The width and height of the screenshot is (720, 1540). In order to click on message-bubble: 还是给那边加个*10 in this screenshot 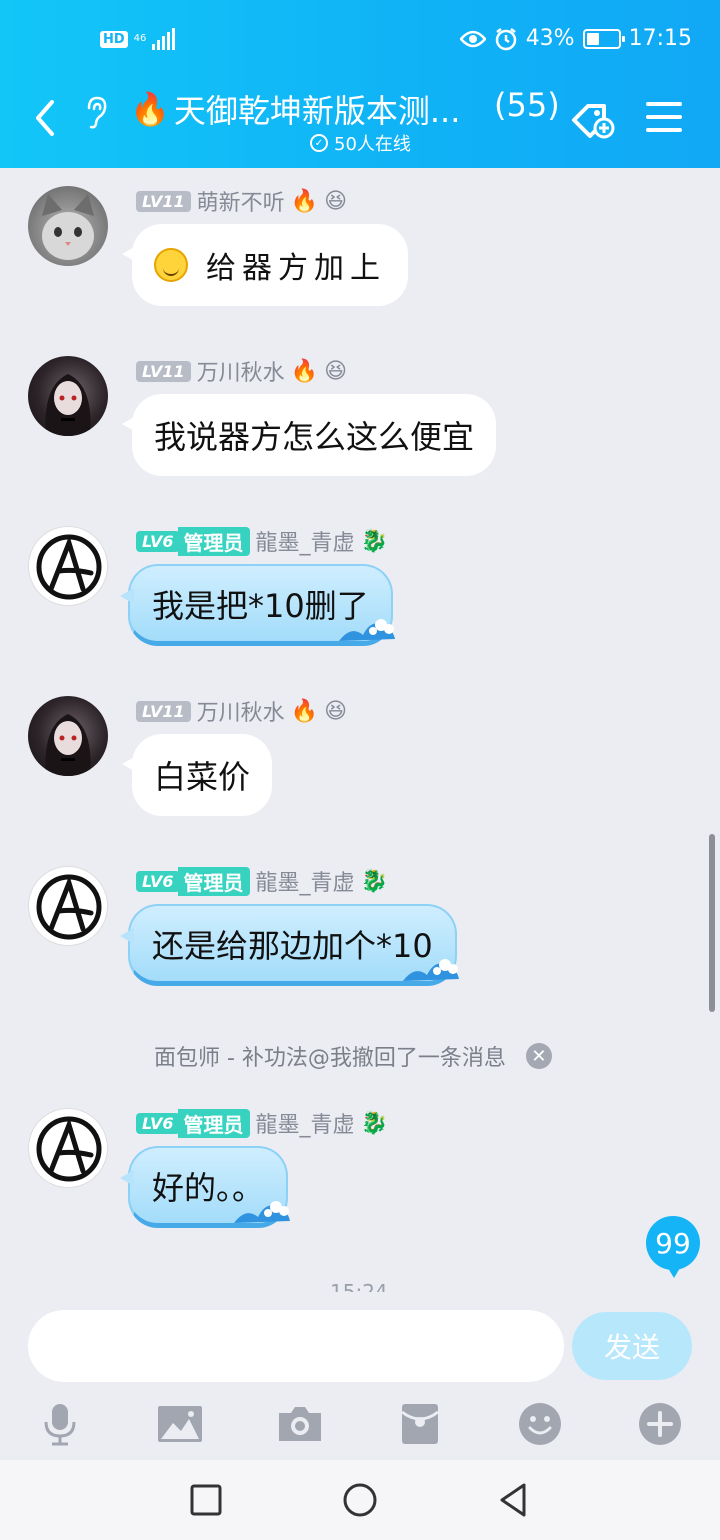, I will do `click(289, 945)`.